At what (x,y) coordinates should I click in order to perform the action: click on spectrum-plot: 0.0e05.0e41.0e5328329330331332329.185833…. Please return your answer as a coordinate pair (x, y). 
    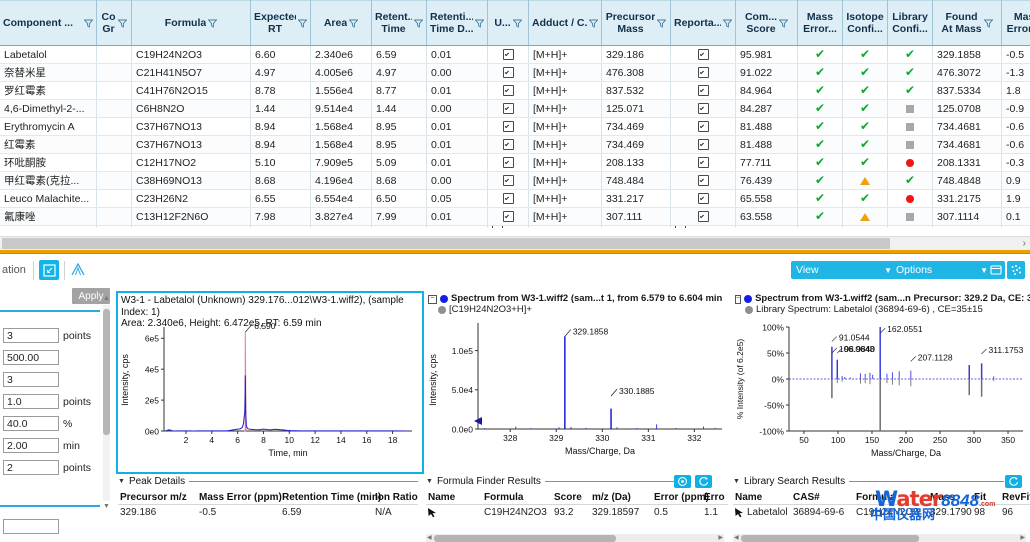
    Looking at the image, I should click on (576, 391).